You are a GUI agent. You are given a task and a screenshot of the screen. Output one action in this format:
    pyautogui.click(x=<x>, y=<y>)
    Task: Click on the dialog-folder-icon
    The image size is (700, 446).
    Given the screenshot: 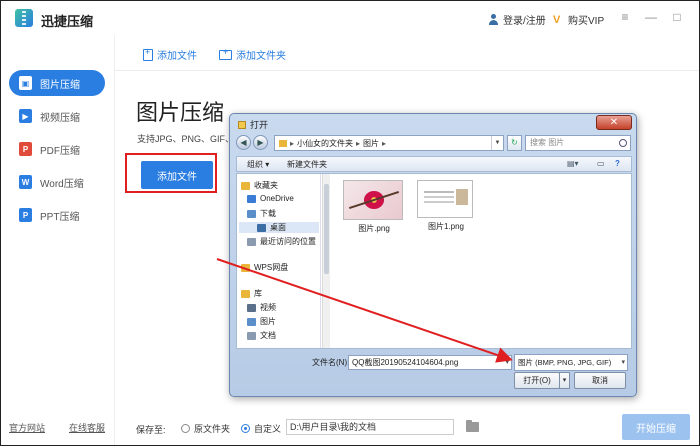 What is the action you would take?
    pyautogui.click(x=242, y=124)
    